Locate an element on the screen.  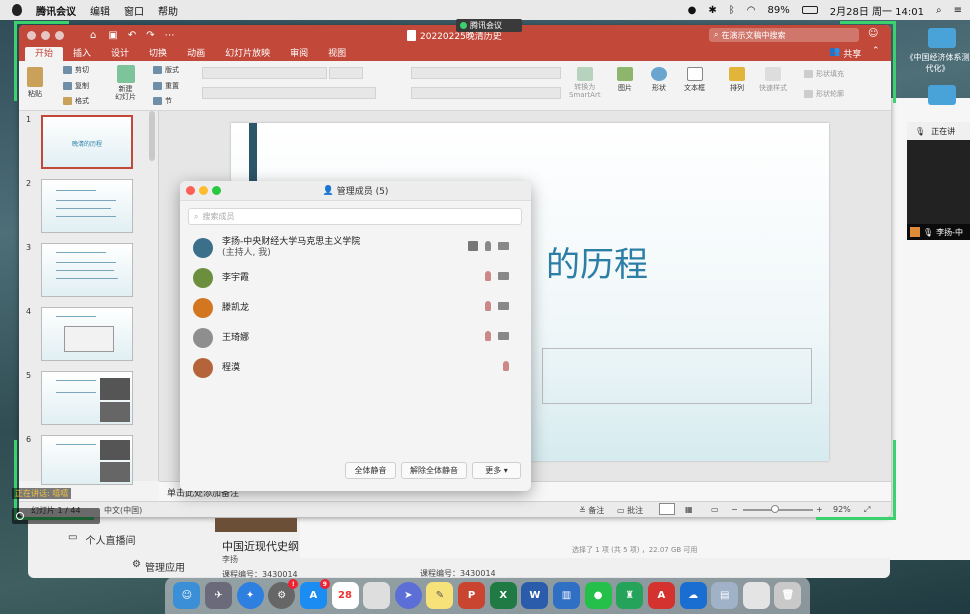
shape-button: 形状 is located at coordinates (659, 80).